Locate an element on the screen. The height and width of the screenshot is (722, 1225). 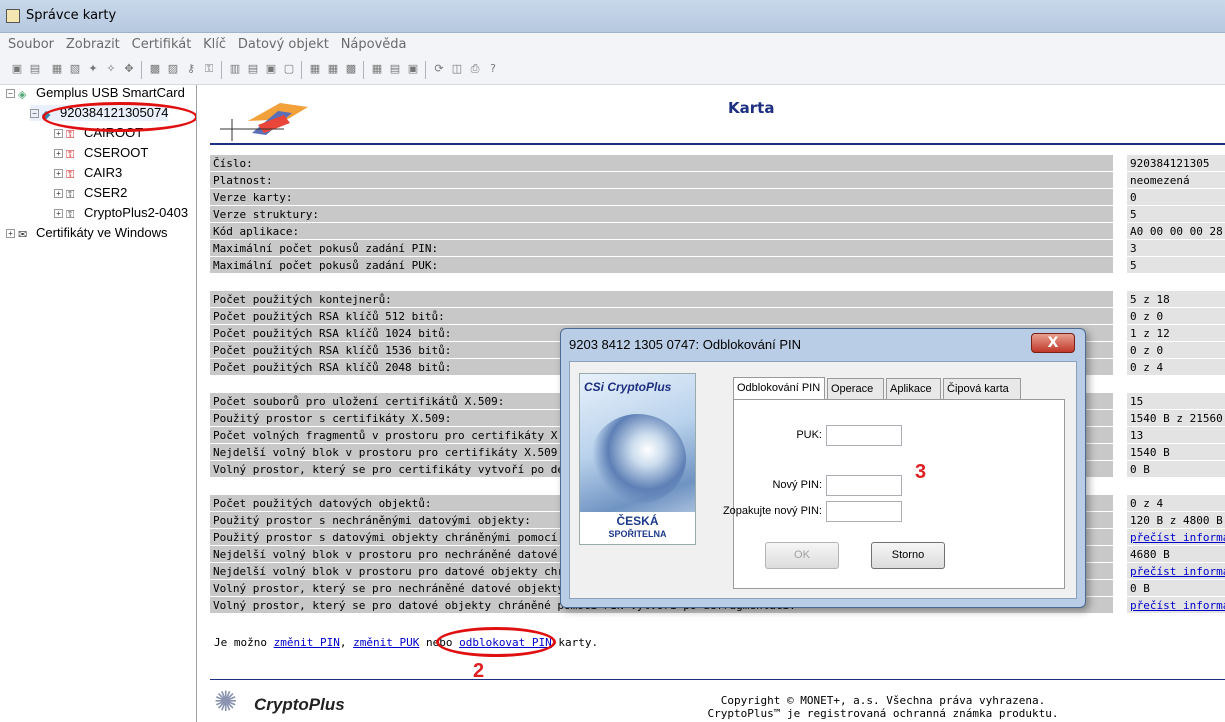
toolbar-key-icon: ✧ is located at coordinates (111, 69).